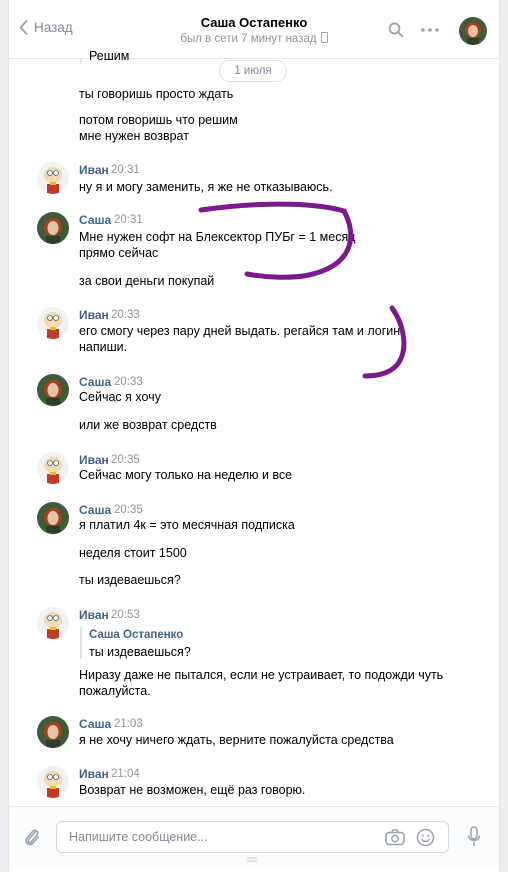 The width and height of the screenshot is (508, 872). Describe the element at coordinates (125, 615) in the screenshot. I see `message-time: 20:53` at that location.